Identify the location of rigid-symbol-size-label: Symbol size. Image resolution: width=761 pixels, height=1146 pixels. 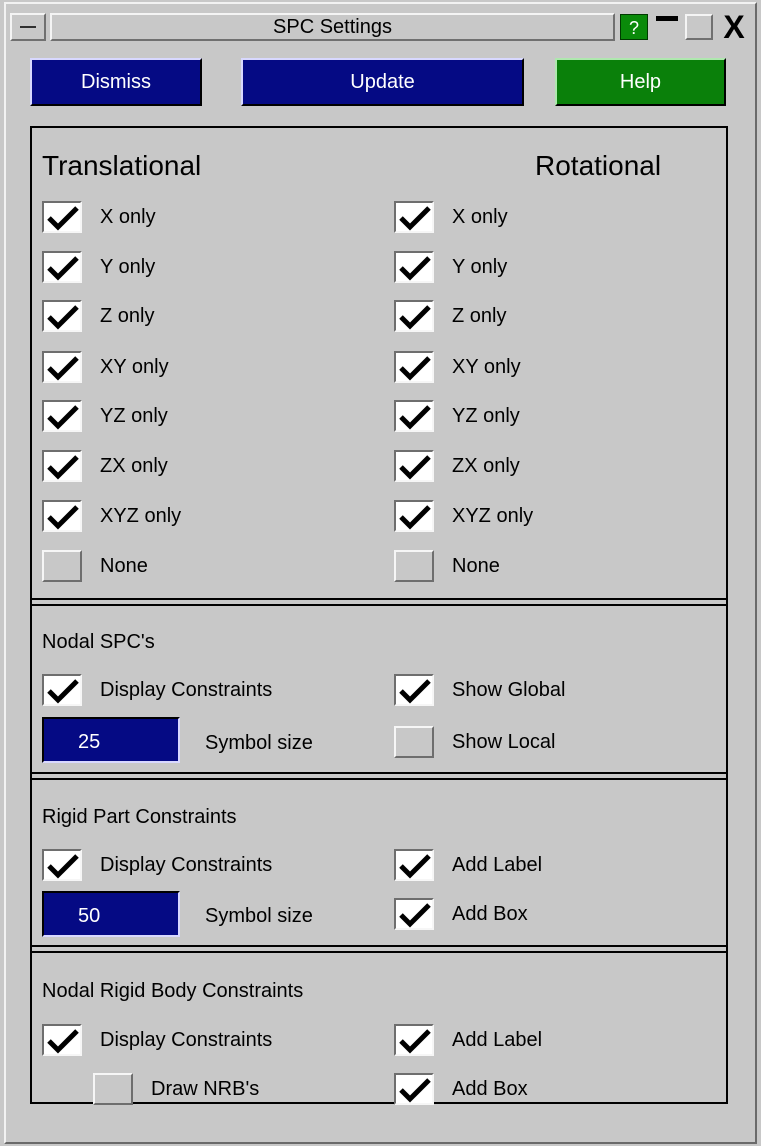
(259, 916).